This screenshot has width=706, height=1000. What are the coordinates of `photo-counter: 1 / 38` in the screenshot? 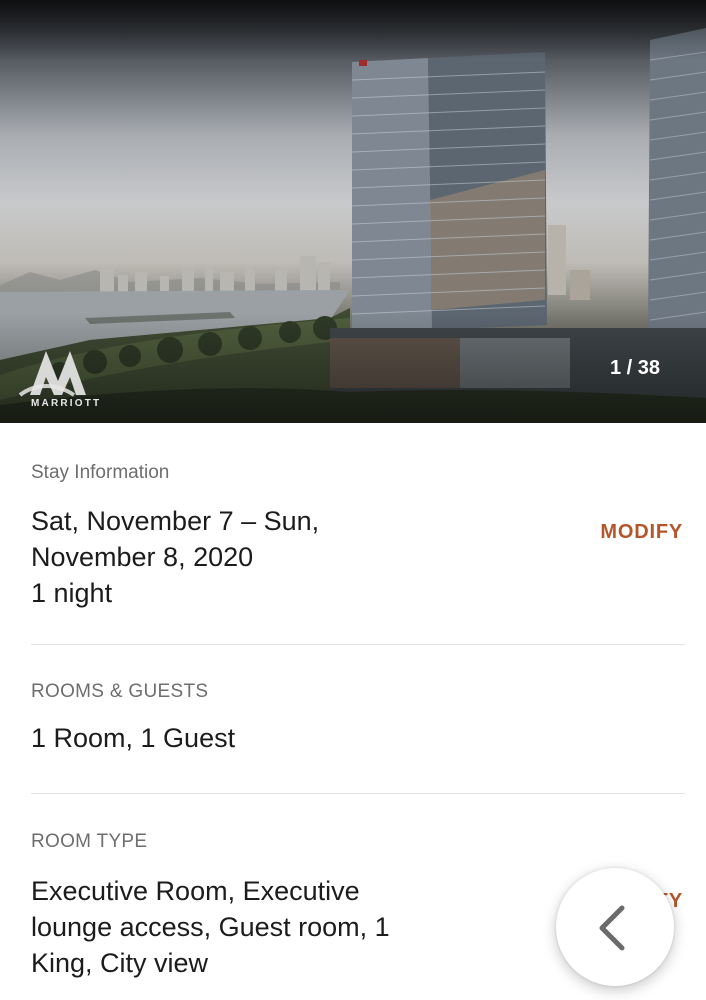 It's located at (634, 368).